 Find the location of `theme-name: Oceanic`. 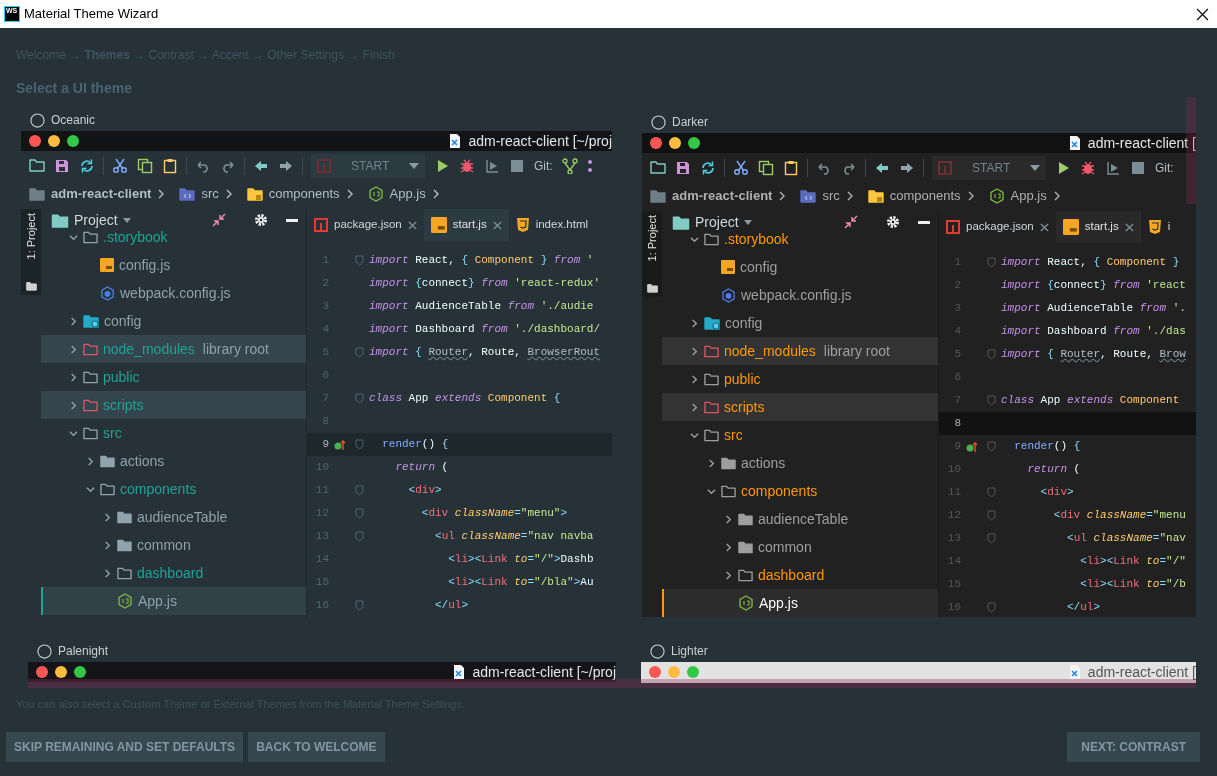

theme-name: Oceanic is located at coordinates (73, 120).